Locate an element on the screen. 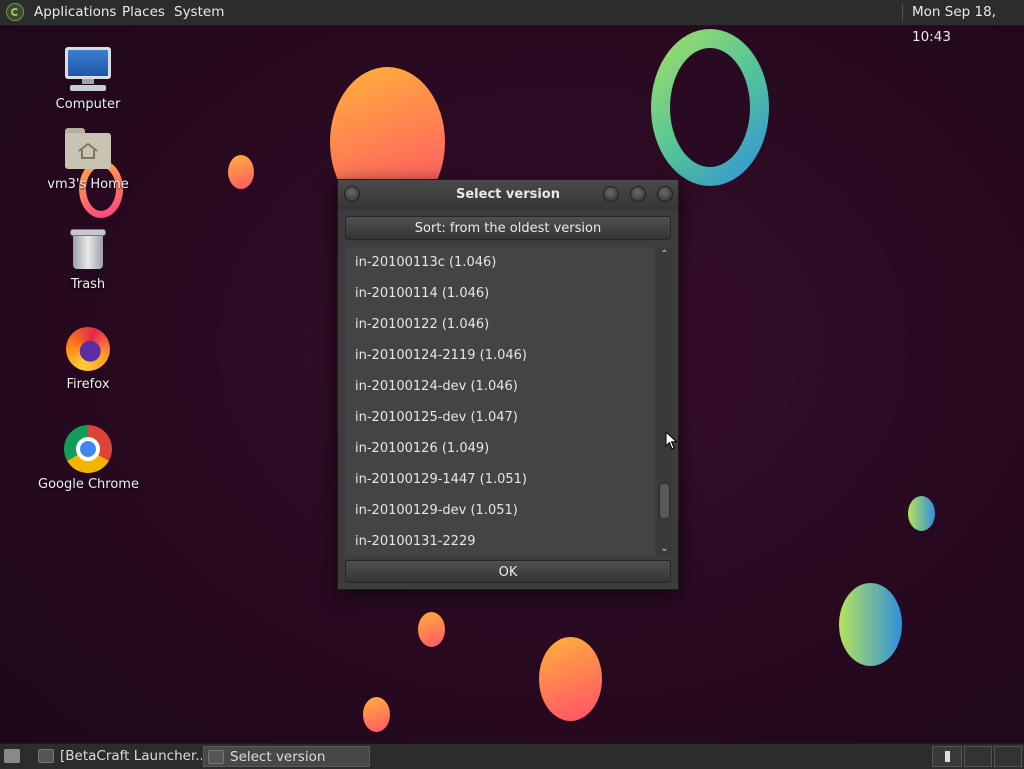  desktop-icon-firefox: Firefox is located at coordinates (88, 358).